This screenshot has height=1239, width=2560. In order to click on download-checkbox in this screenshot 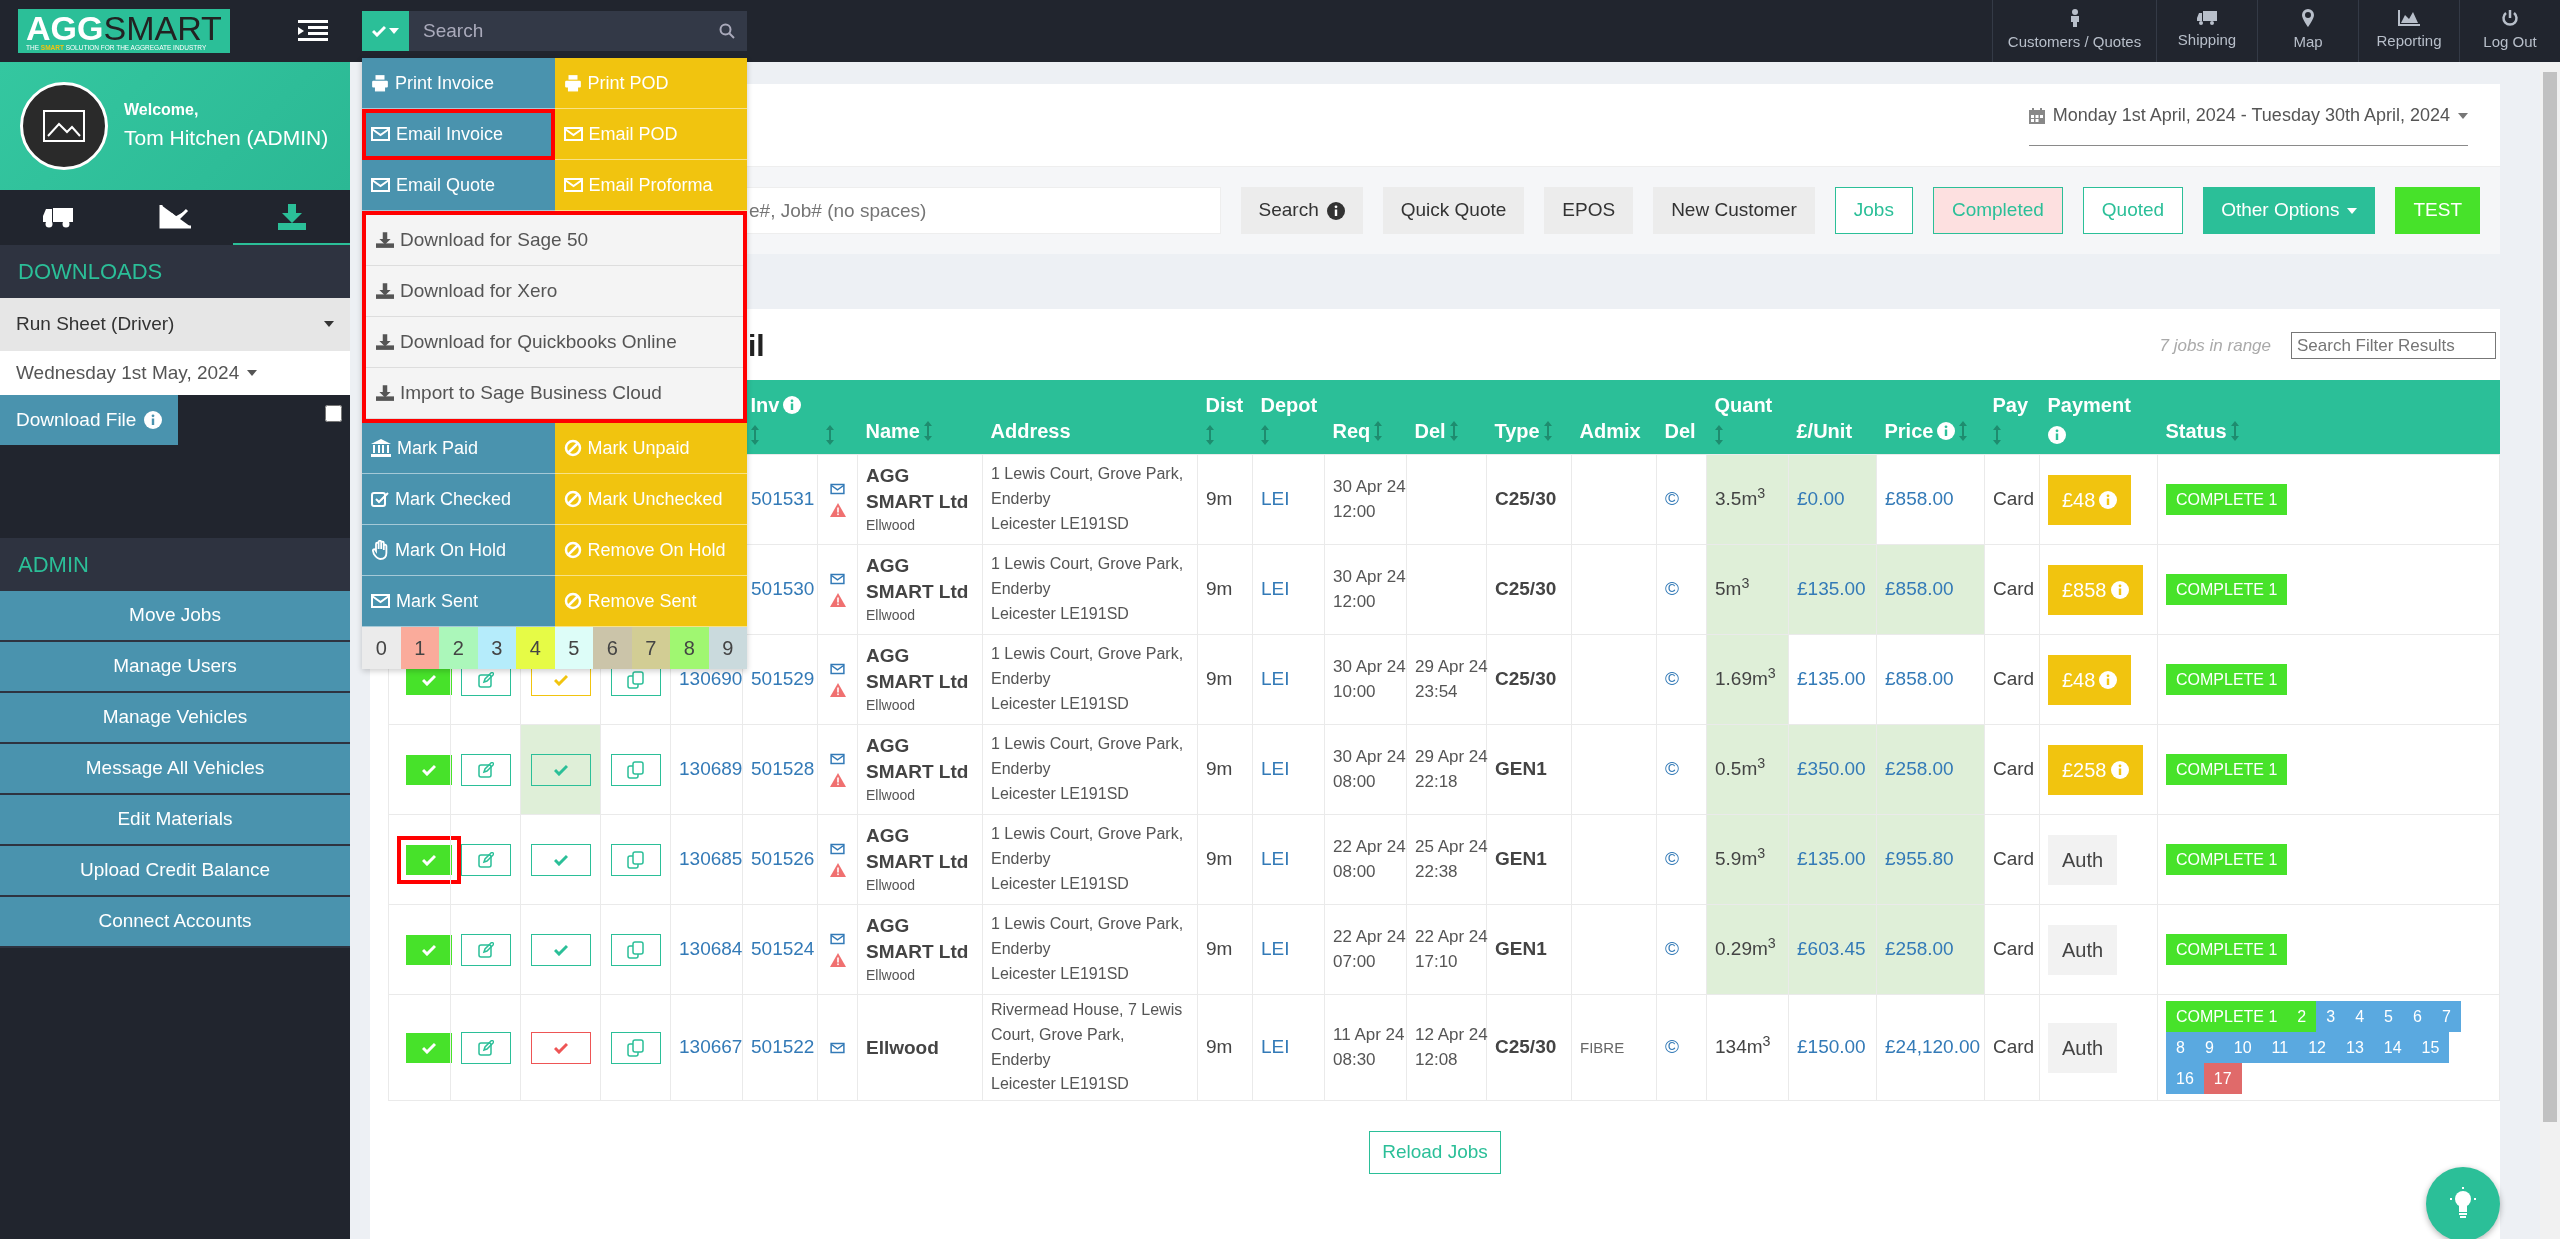, I will do `click(333, 413)`.